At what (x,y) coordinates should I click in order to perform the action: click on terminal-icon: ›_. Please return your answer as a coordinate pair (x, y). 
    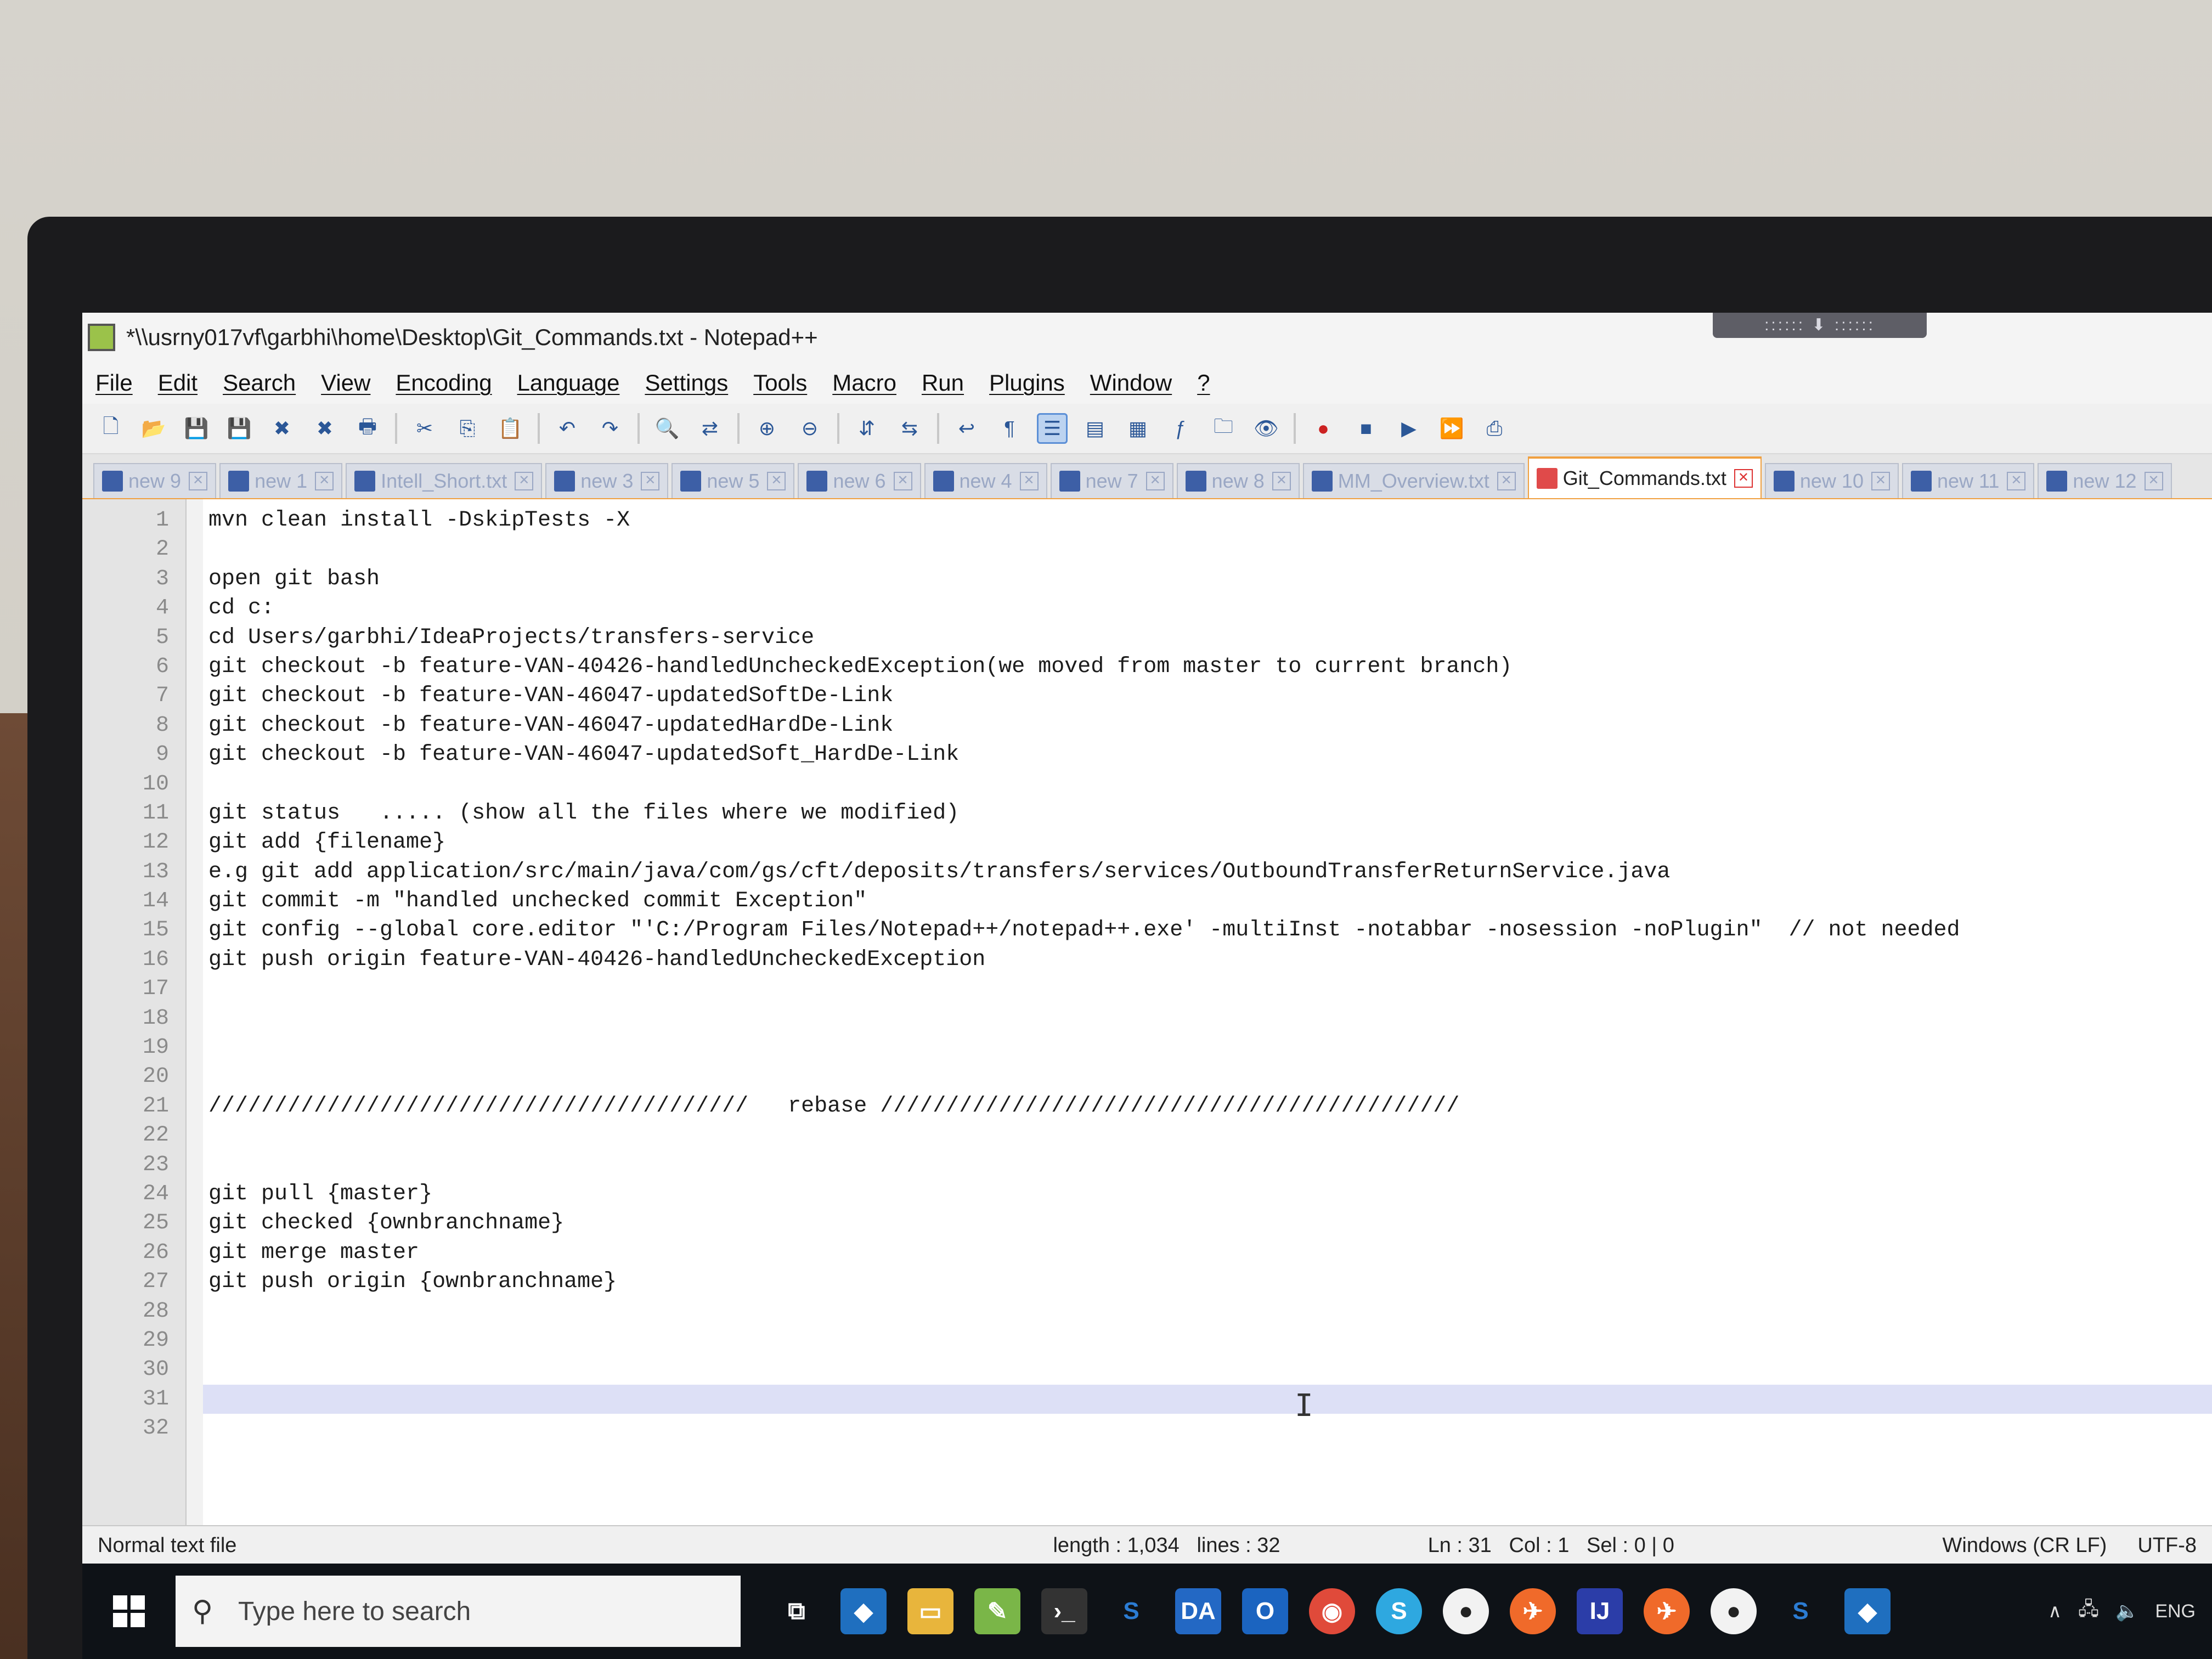
    Looking at the image, I should click on (1064, 1611).